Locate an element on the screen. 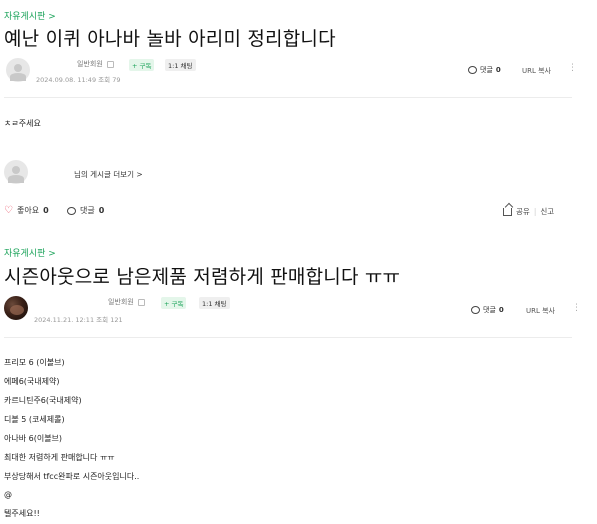 The height and width of the screenshot is (524, 597). post-views: 조회 79 is located at coordinates (109, 80).